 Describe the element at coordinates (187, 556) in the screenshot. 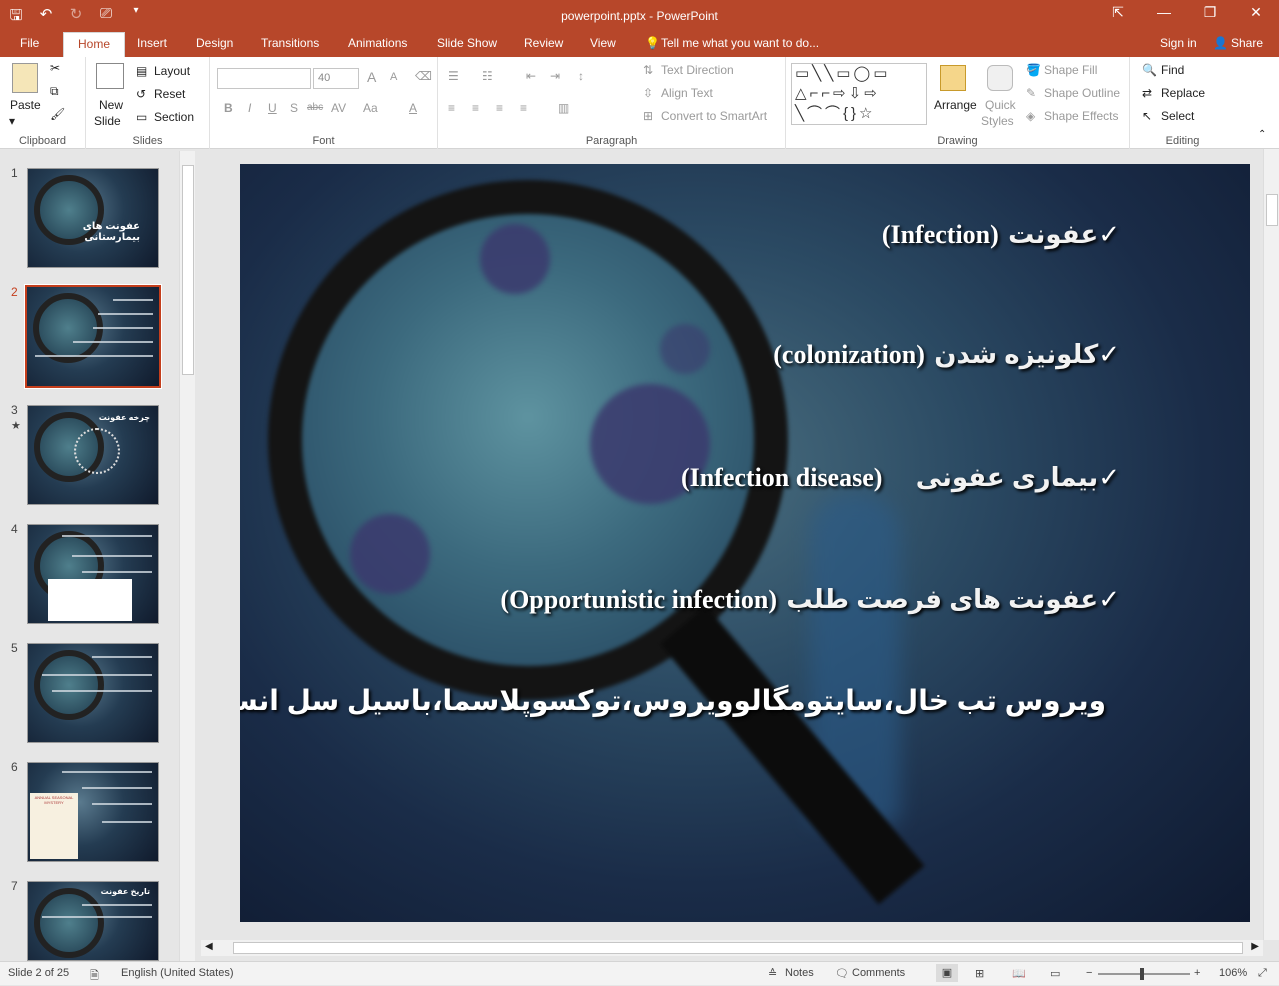

I see `thumbnail-scrollbar` at that location.